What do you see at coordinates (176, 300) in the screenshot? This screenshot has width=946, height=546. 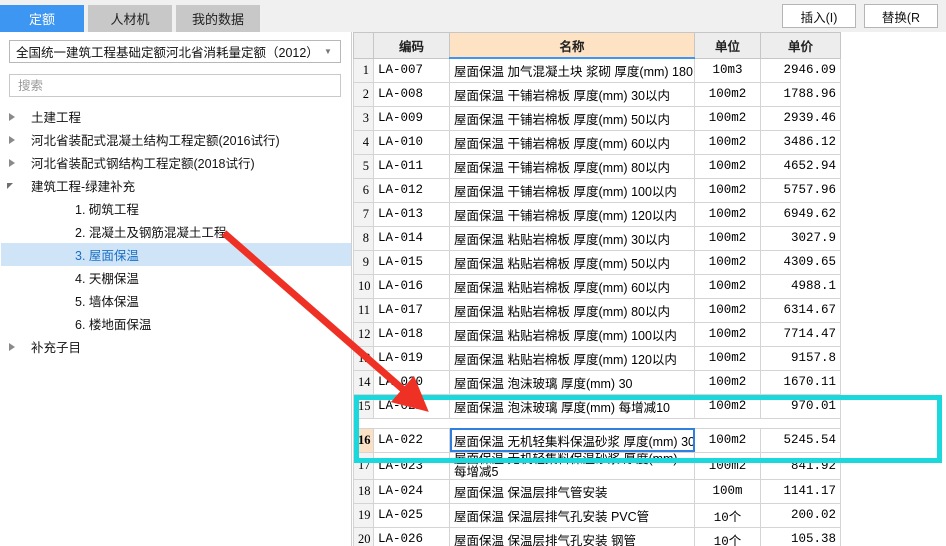 I see `tree-item: 5. 墙体保温` at bounding box center [176, 300].